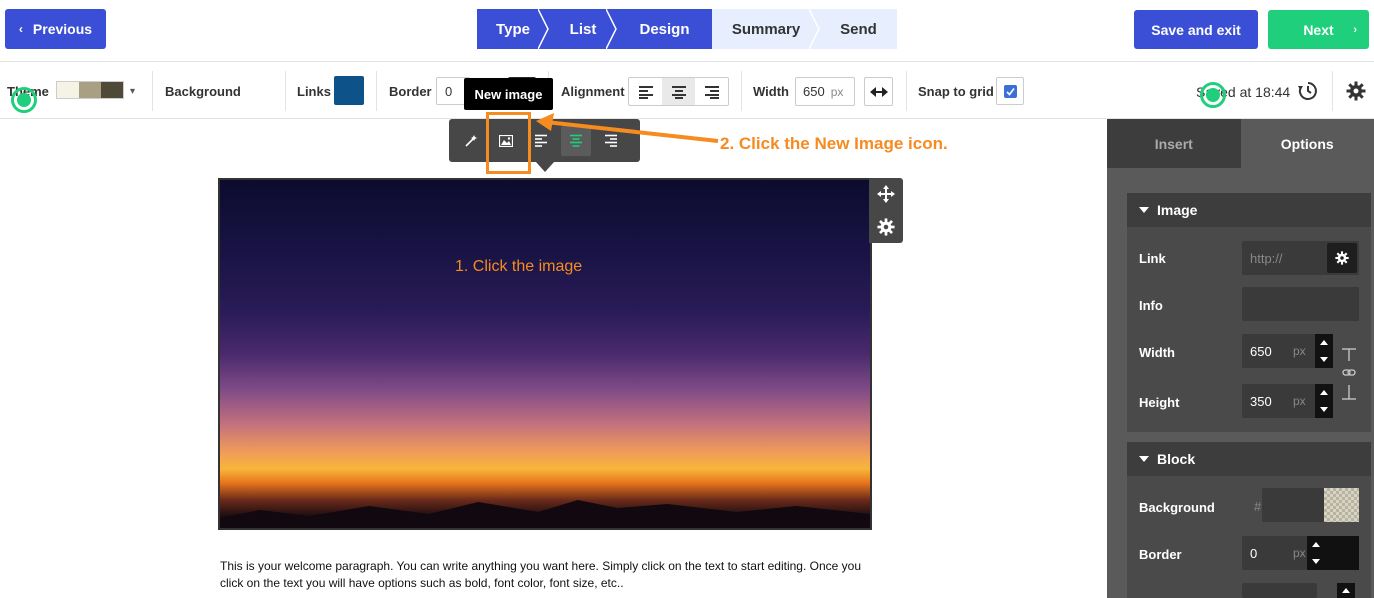 This screenshot has width=1374, height=598. Describe the element at coordinates (1356, 91) in the screenshot. I see `settings-gear-icon` at that location.